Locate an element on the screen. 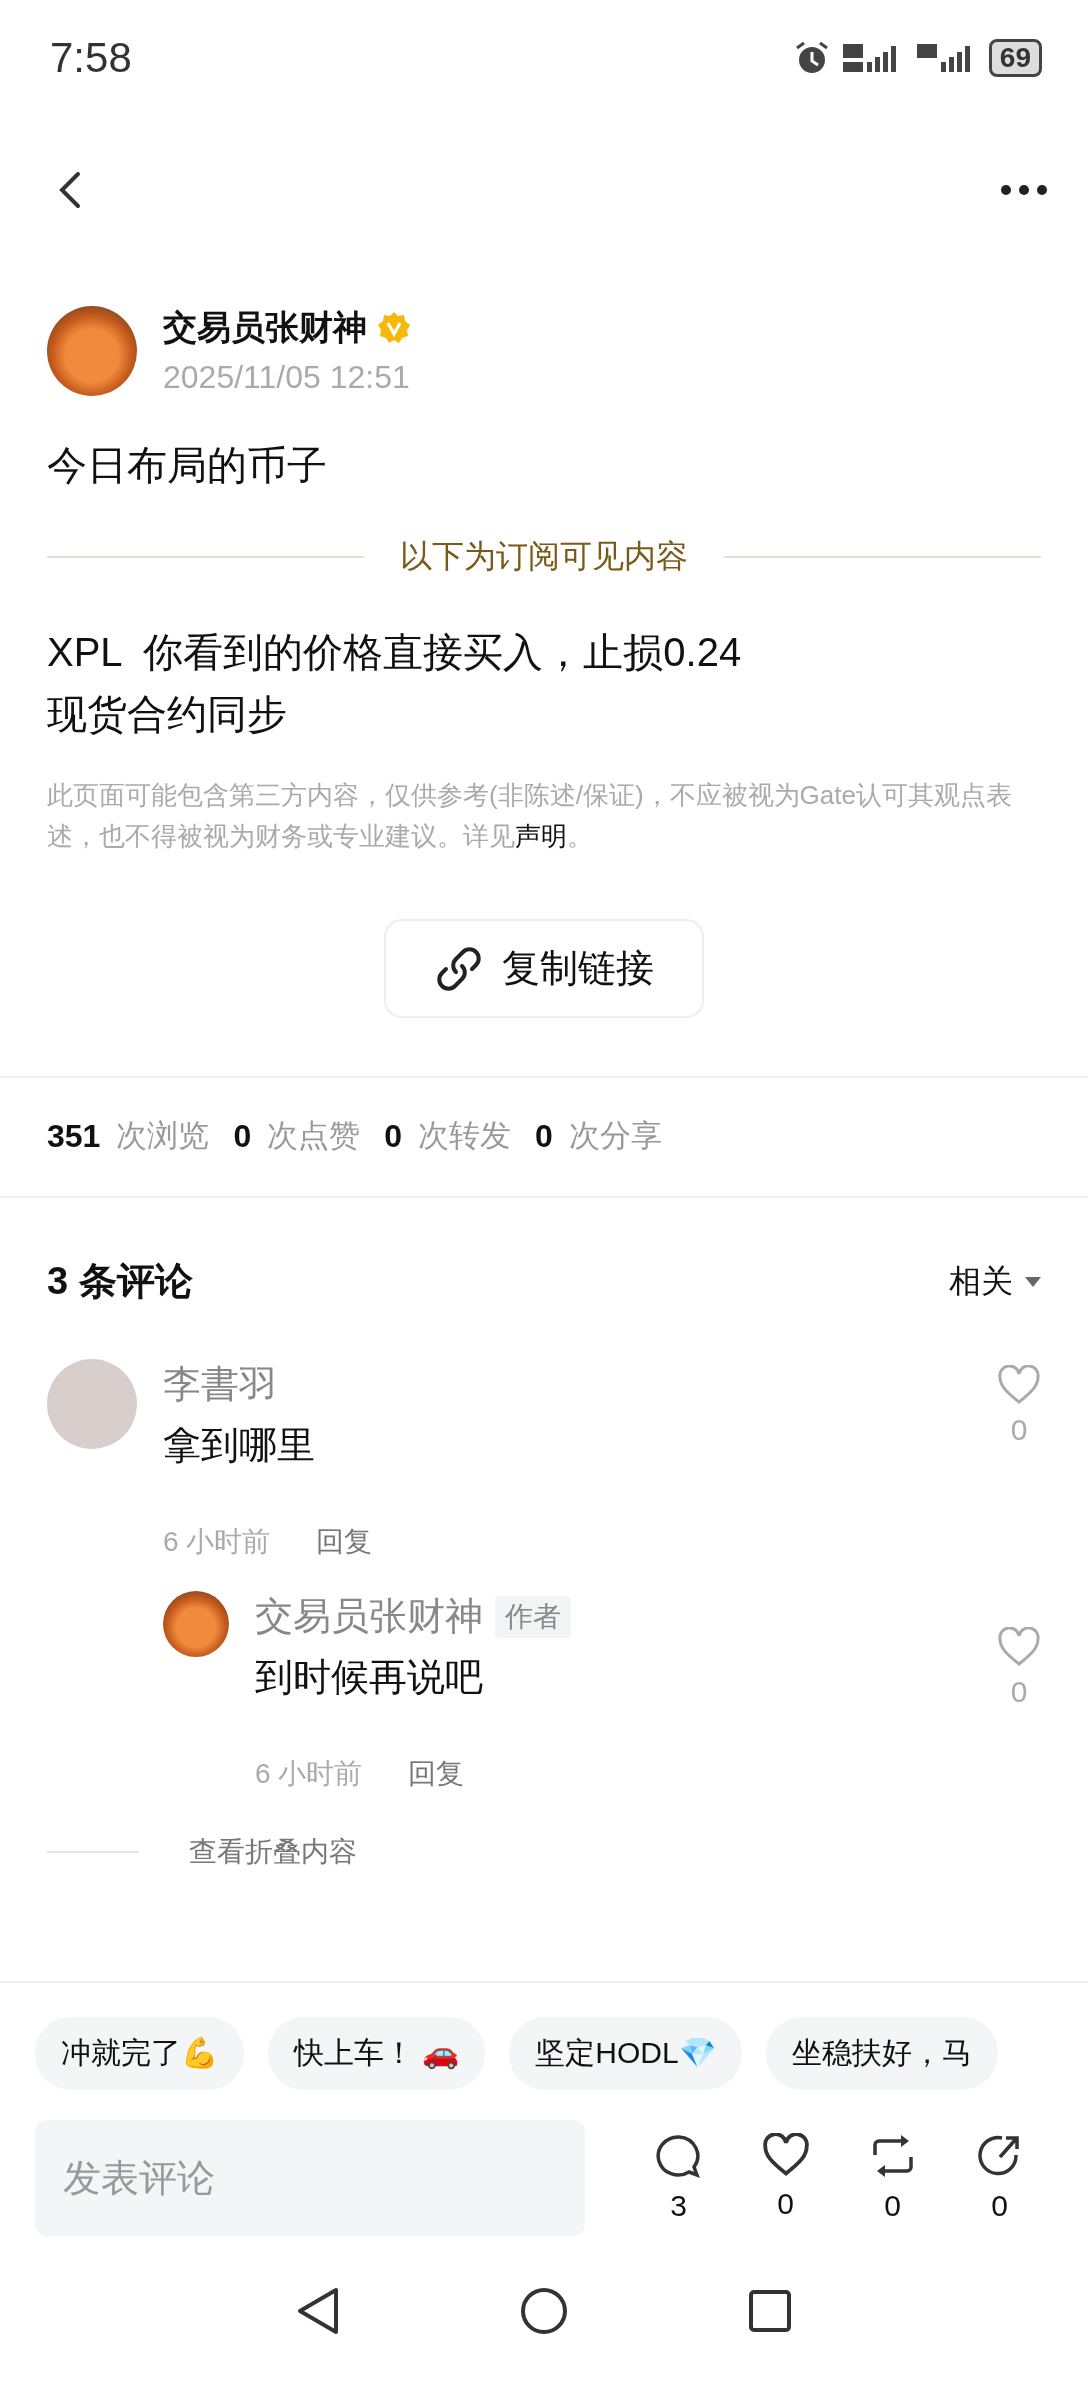 The width and height of the screenshot is (1088, 2400). more-icon is located at coordinates (1024, 190).